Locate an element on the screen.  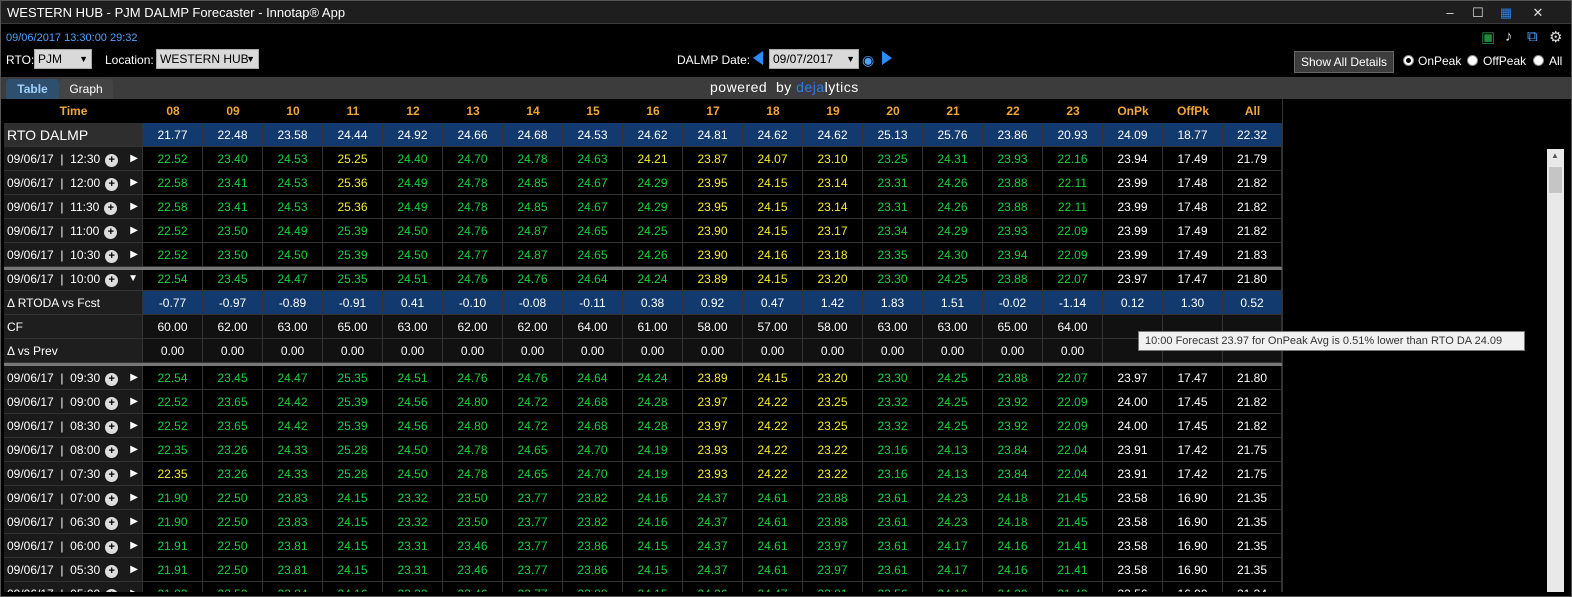
row-time-label: 09/06/17 | 09:00 + ▶ is located at coordinates (73, 402).